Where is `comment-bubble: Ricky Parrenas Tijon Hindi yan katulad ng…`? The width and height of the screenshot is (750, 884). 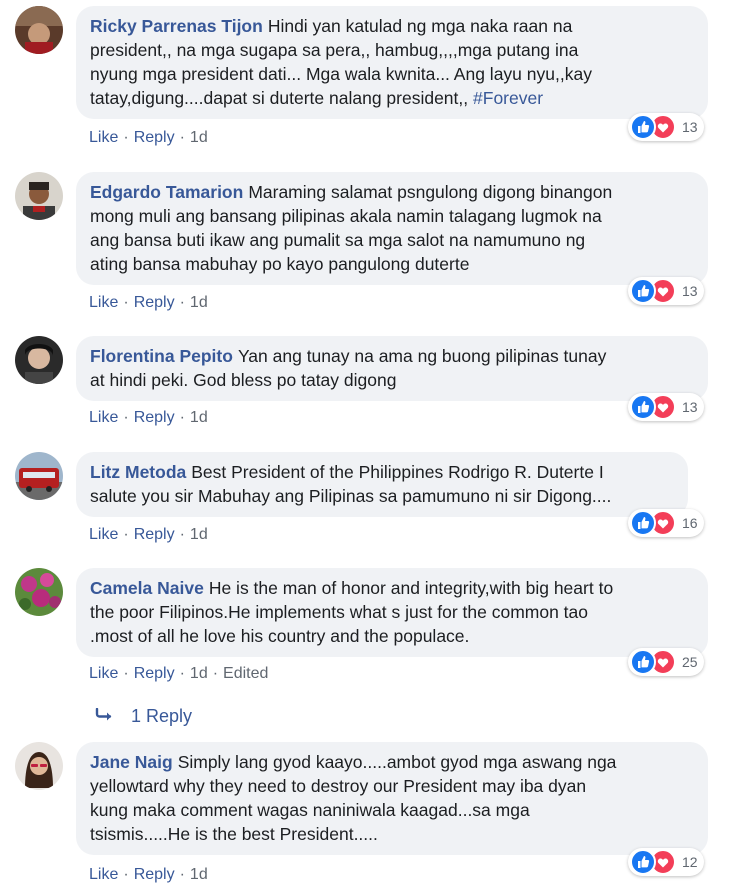 comment-bubble: Ricky Parrenas Tijon Hindi yan katulad ng… is located at coordinates (392, 62).